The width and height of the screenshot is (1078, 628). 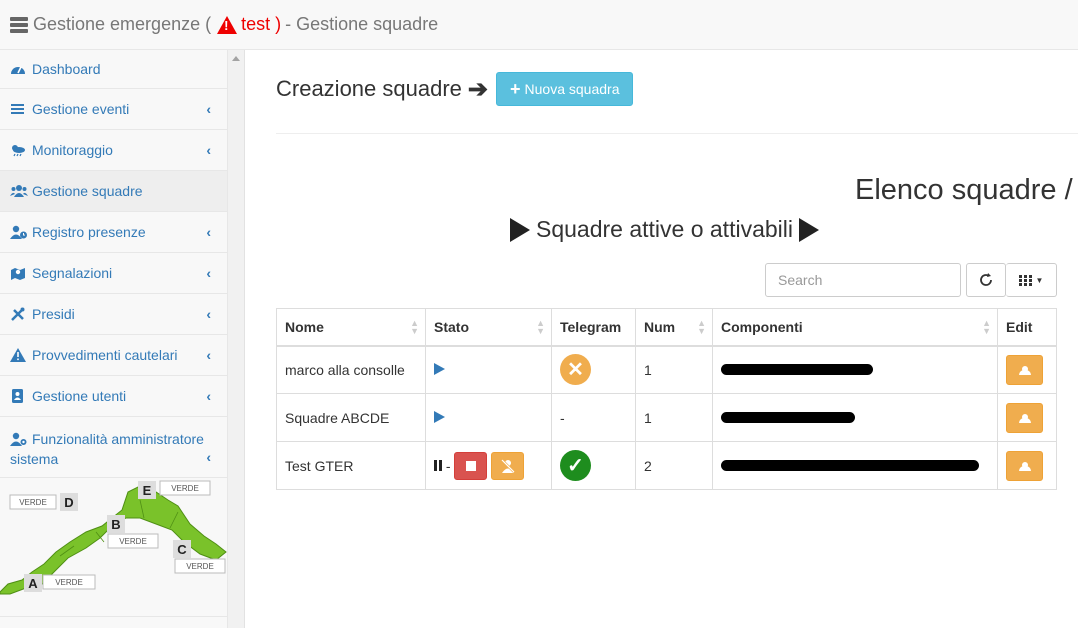 I want to click on sidebar-item-gestione-squadre: Gestione squadre, so click(x=113, y=191).